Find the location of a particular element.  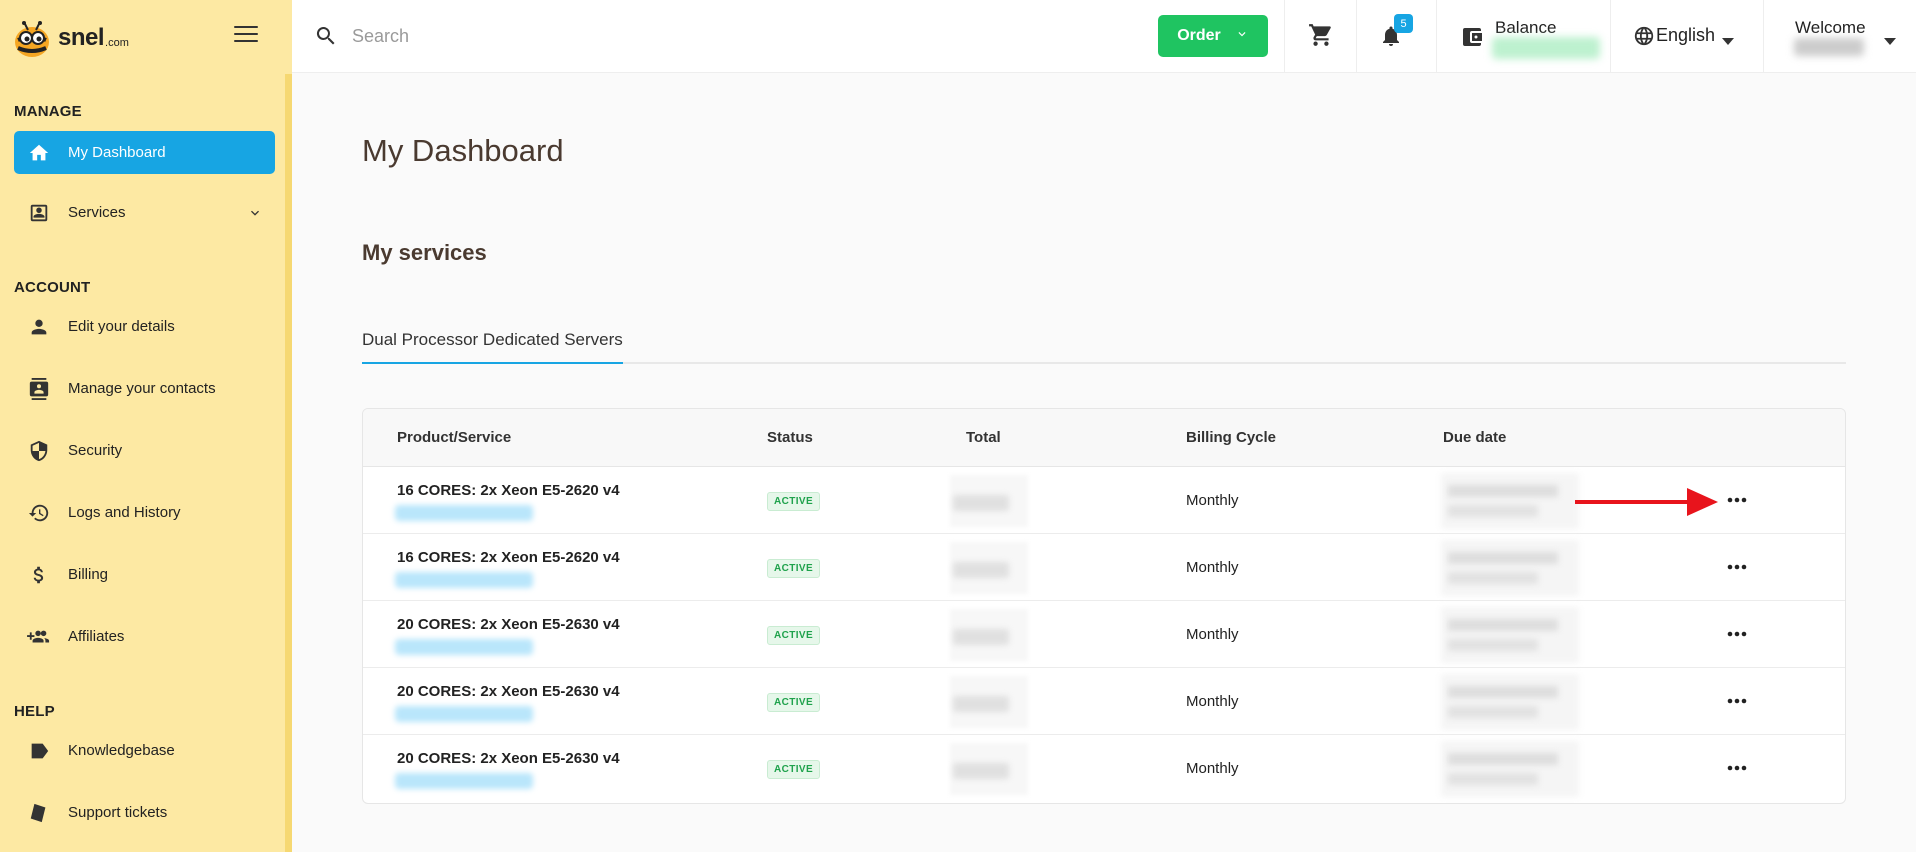

brand-suffix: .com is located at coordinates (117, 43).